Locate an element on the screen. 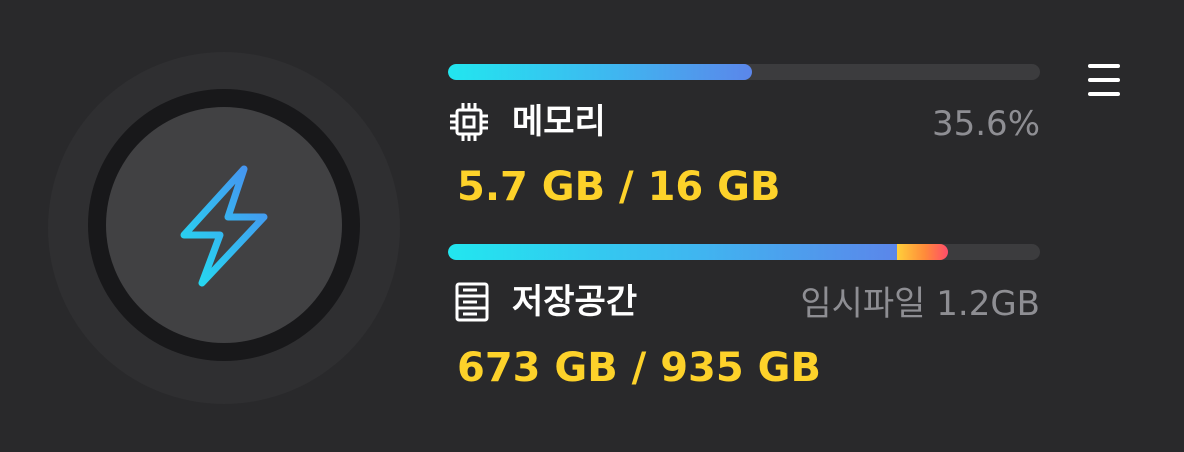 The width and height of the screenshot is (1184, 452). hamburger-menu-icon is located at coordinates (1104, 80).